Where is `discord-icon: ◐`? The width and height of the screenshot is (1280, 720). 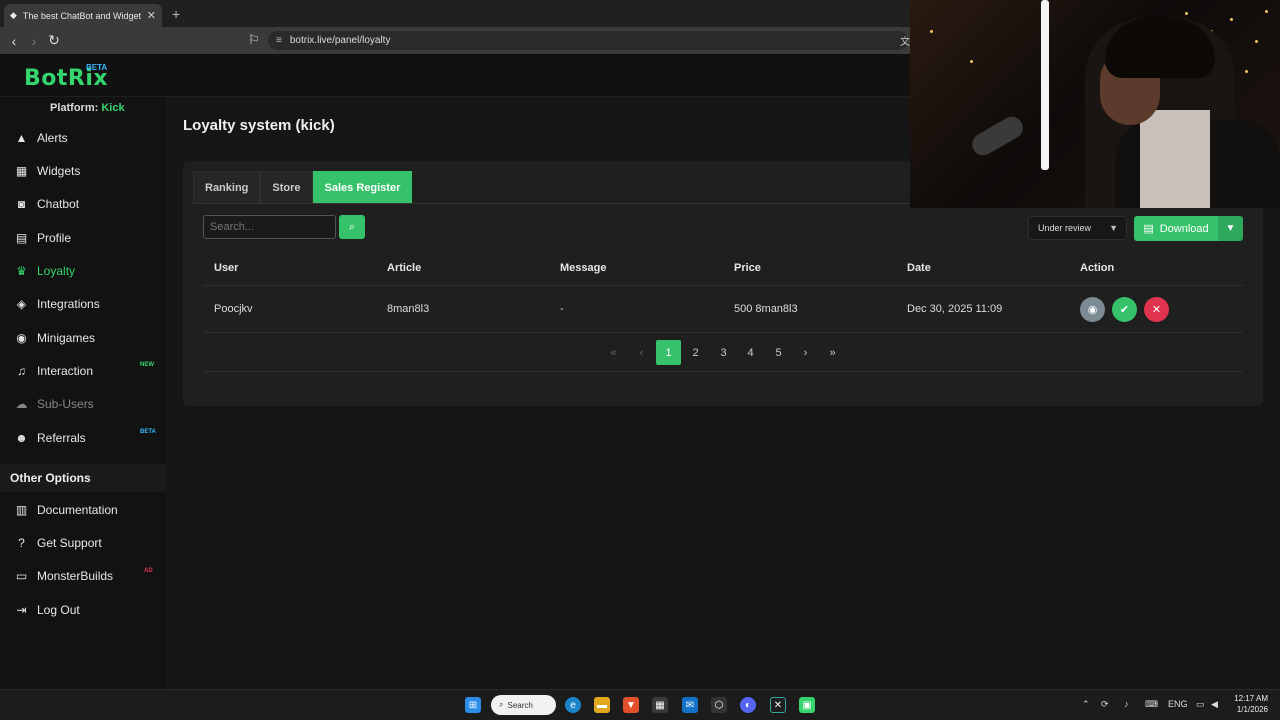
discord-icon: ◐ is located at coordinates (748, 705).